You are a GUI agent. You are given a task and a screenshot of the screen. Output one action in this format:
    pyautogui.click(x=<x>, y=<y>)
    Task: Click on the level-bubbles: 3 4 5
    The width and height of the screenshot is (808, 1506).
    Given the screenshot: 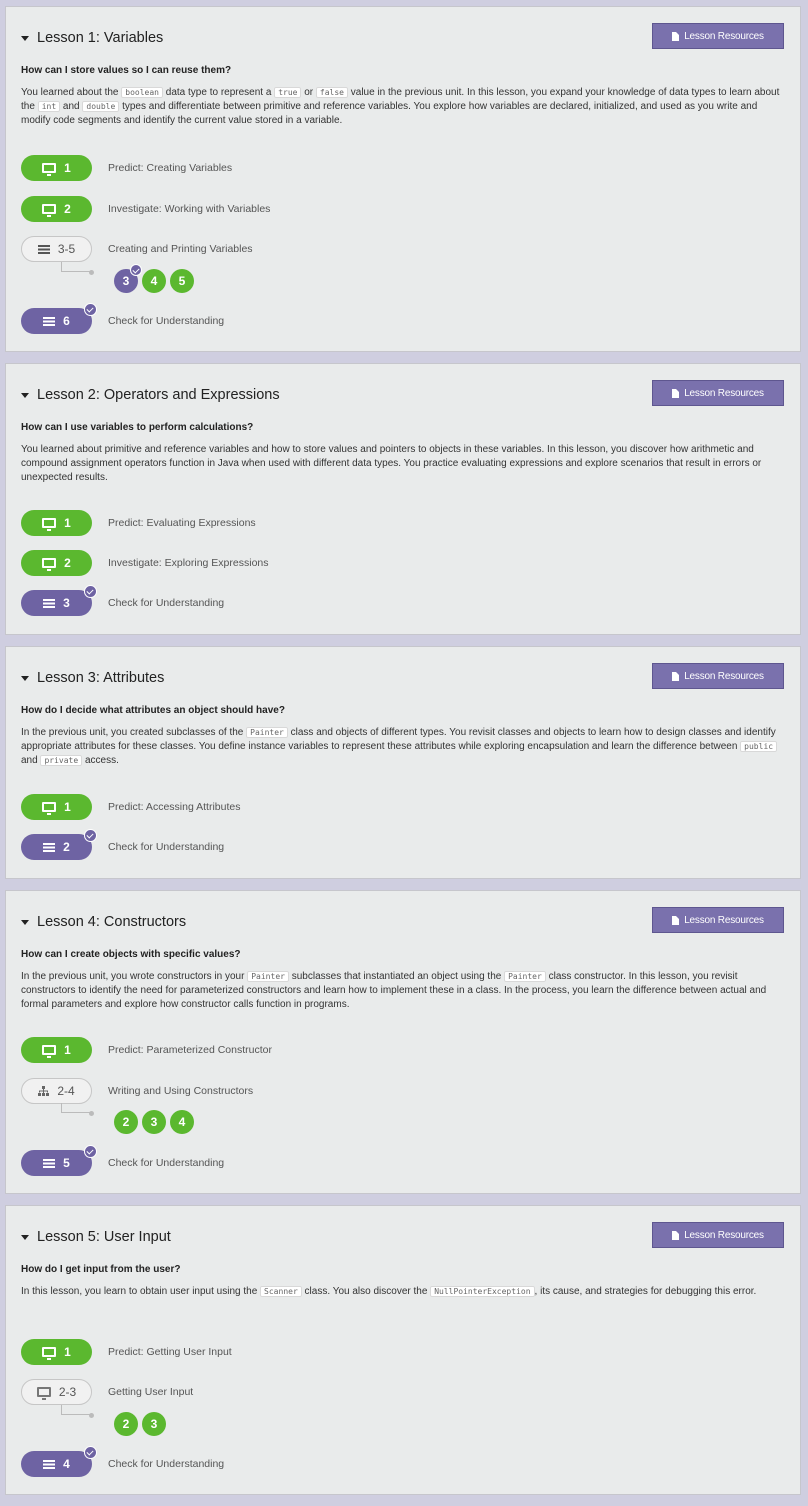 What is the action you would take?
    pyautogui.click(x=154, y=278)
    